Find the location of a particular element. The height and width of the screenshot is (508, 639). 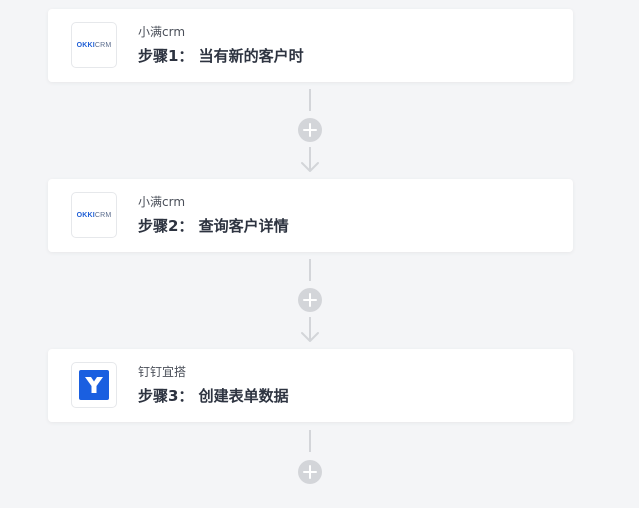

step-title: 步骤2： 查询客户详情 is located at coordinates (213, 226).